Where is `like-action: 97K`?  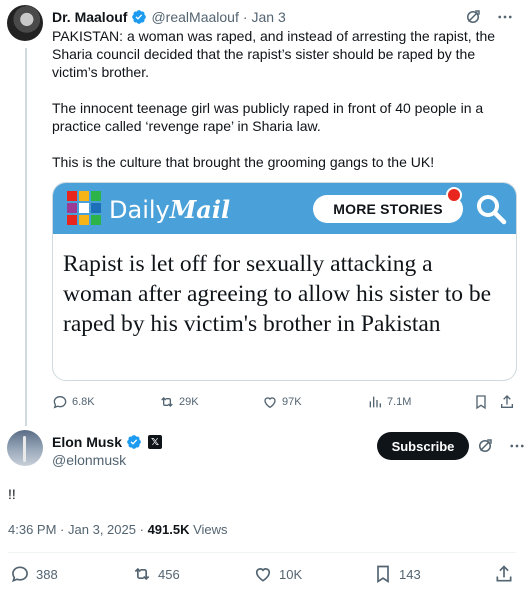
like-action: 97K is located at coordinates (282, 402).